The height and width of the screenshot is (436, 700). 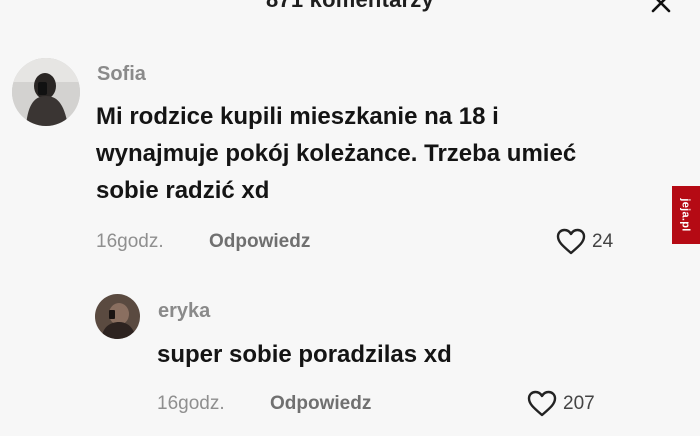 I want to click on watermark-text: jeja.pl, so click(x=686, y=215).